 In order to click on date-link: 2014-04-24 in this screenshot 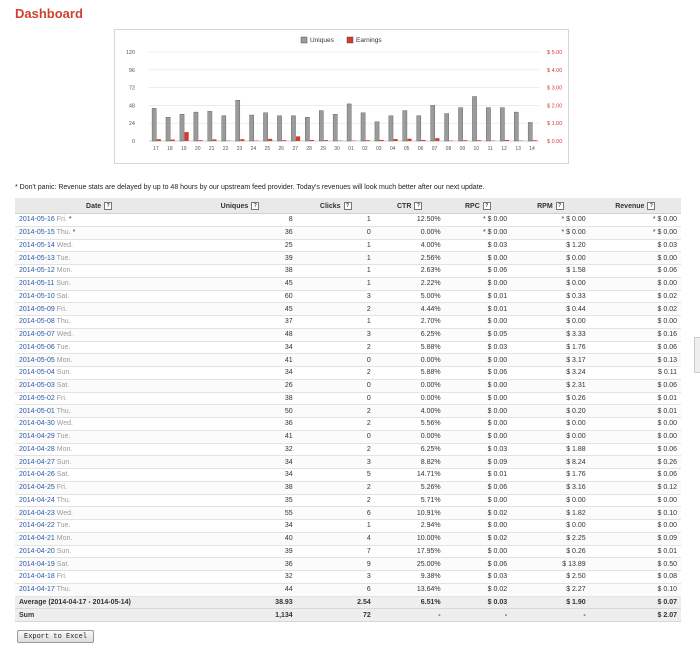, I will do `click(37, 500)`.